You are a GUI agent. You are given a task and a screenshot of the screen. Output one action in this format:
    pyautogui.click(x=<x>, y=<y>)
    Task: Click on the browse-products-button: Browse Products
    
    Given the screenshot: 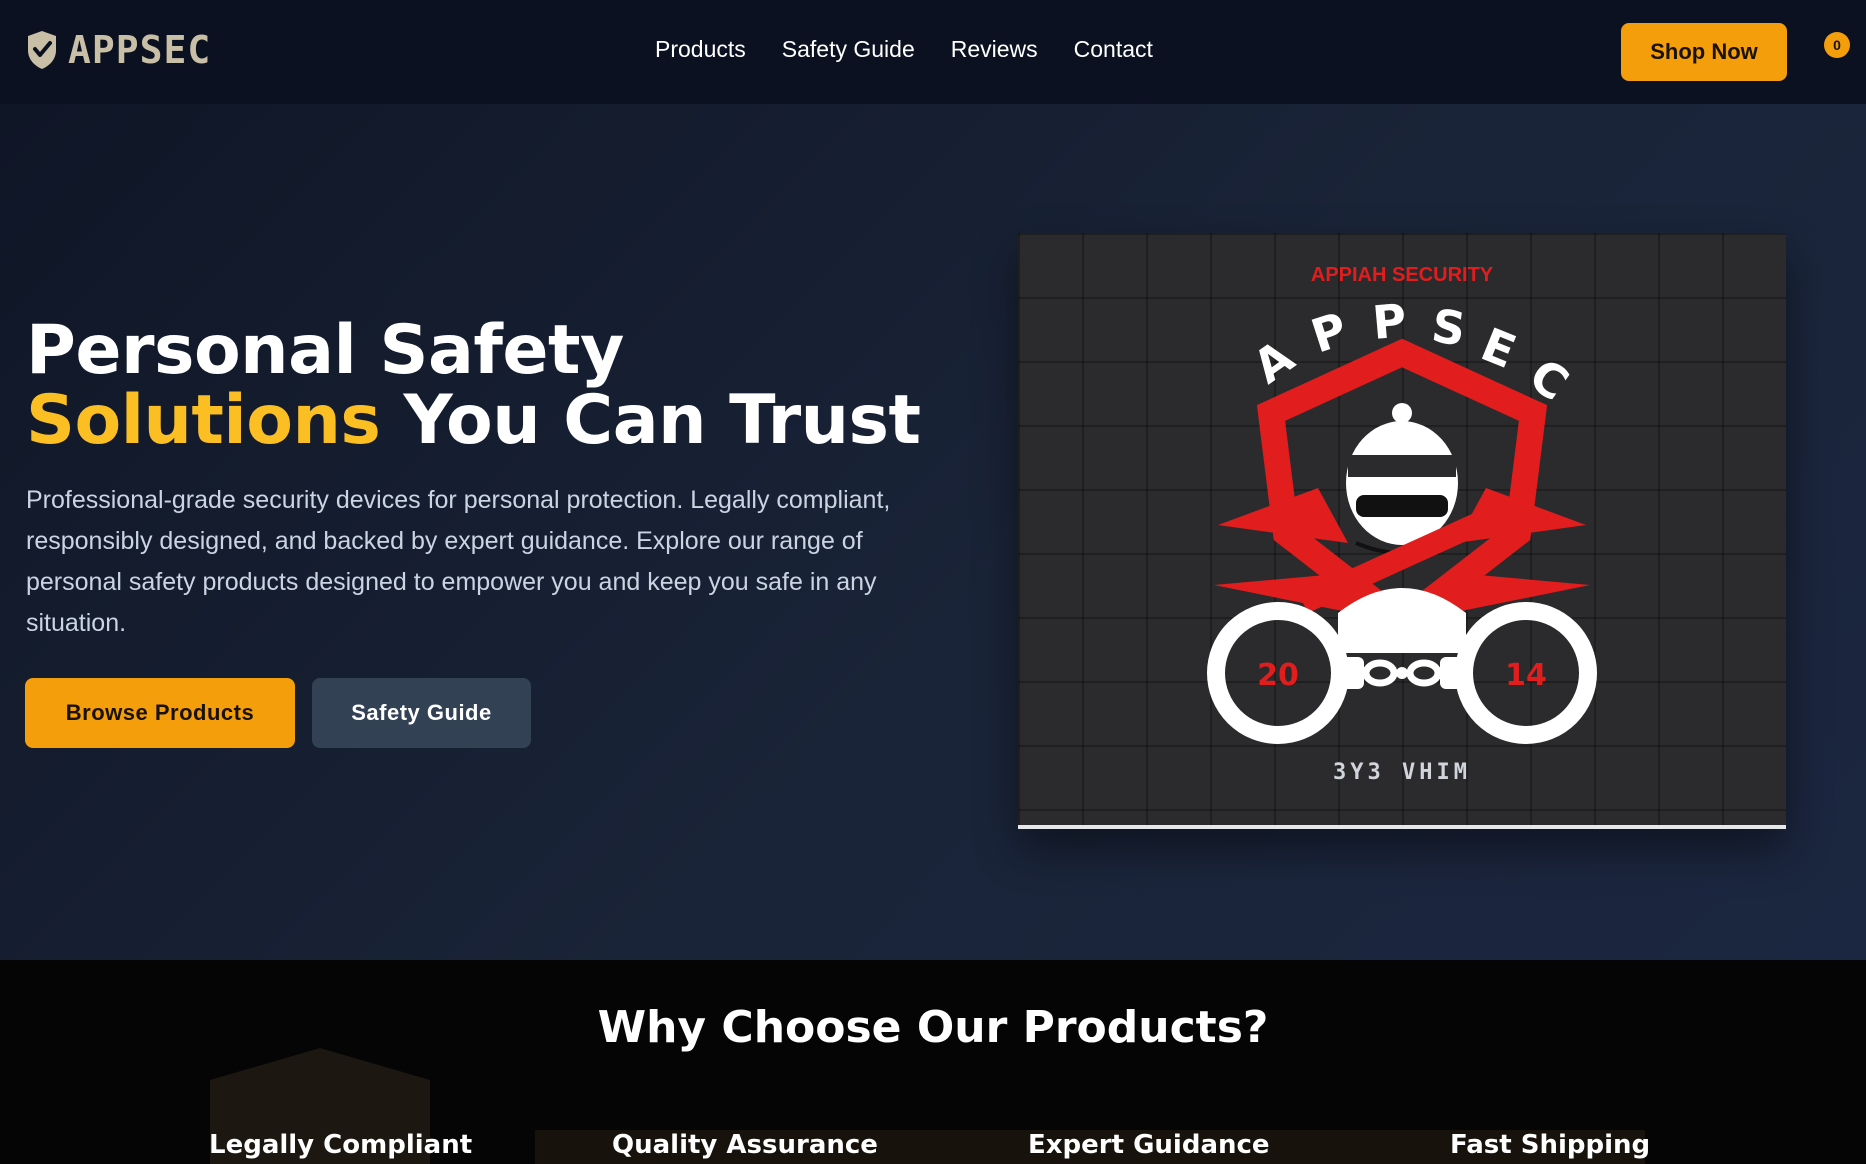 What is the action you would take?
    pyautogui.click(x=160, y=713)
    